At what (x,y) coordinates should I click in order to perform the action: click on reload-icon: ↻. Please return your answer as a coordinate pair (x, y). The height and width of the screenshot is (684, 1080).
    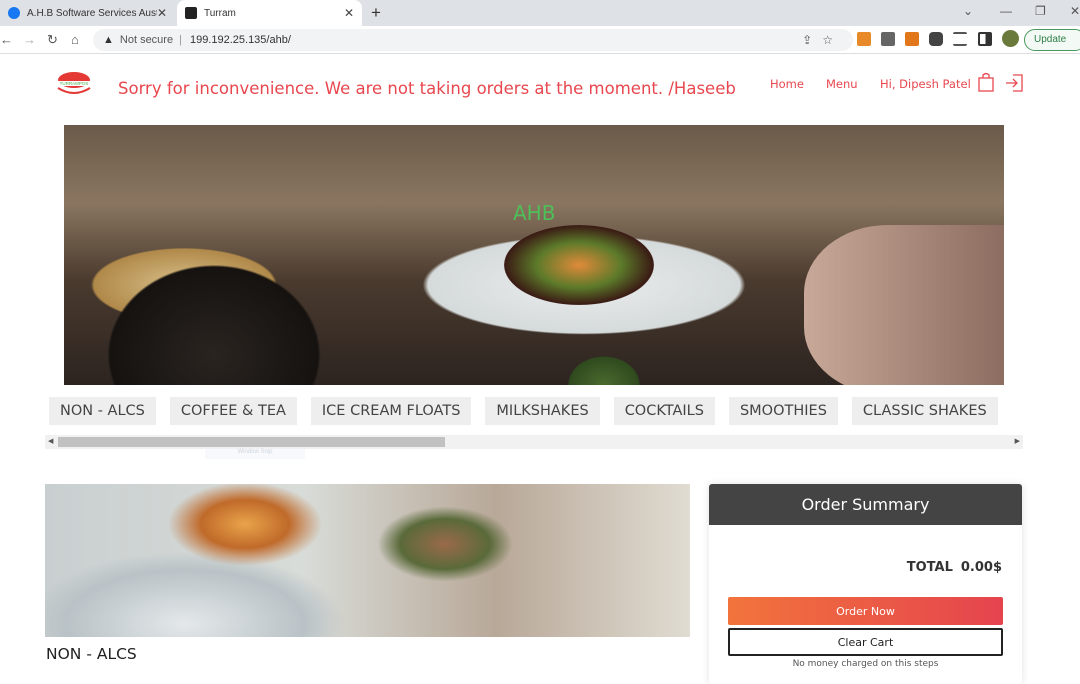
    Looking at the image, I should click on (52, 40).